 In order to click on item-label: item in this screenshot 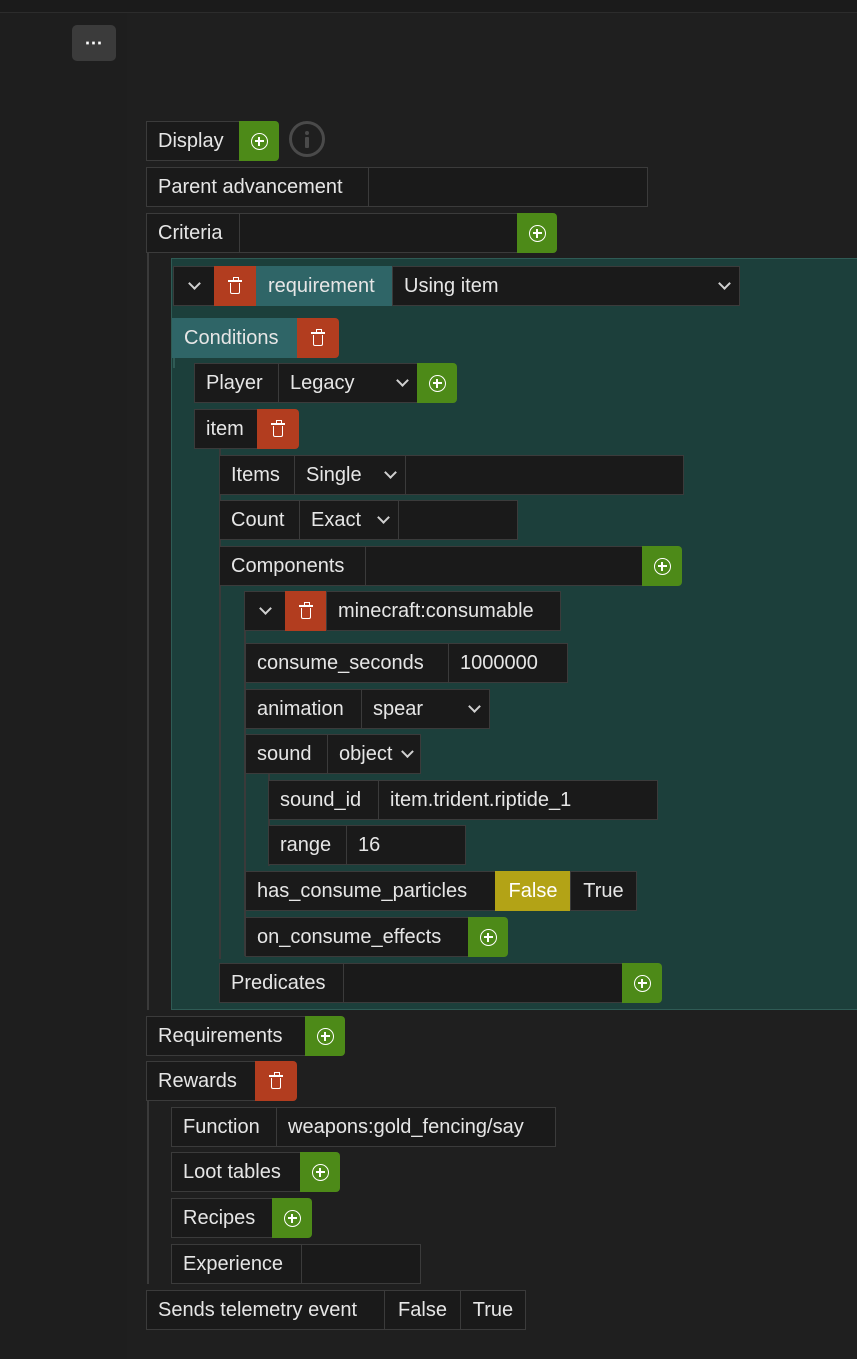, I will do `click(226, 429)`.